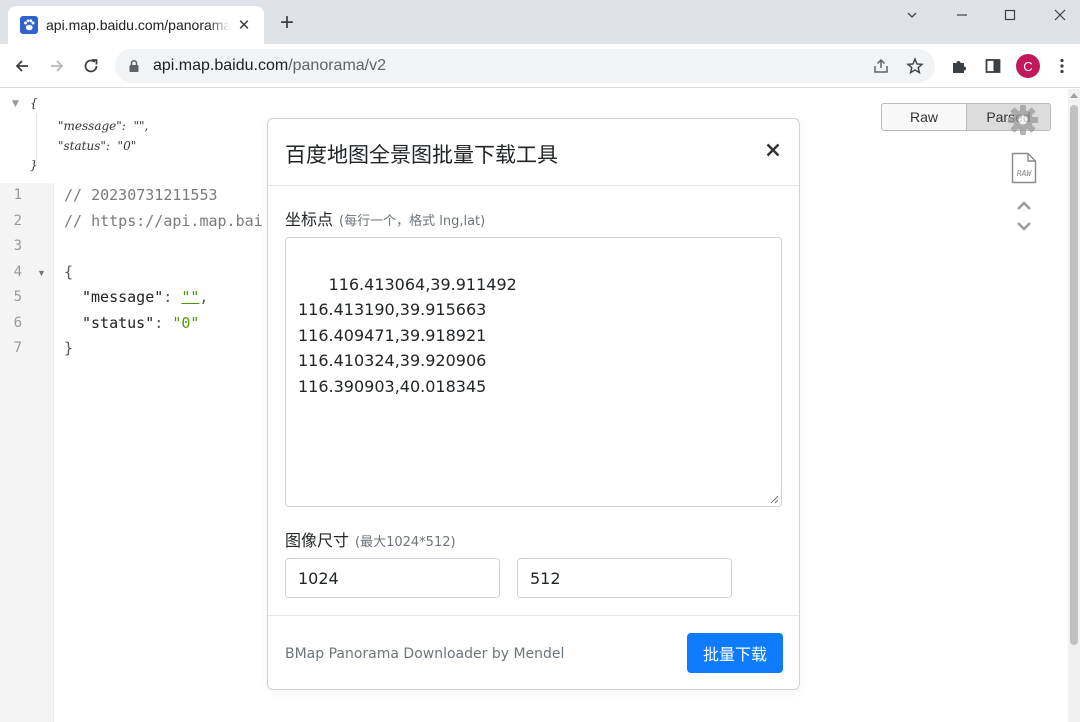  Describe the element at coordinates (17, 323) in the screenshot. I see `line-number: 6` at that location.